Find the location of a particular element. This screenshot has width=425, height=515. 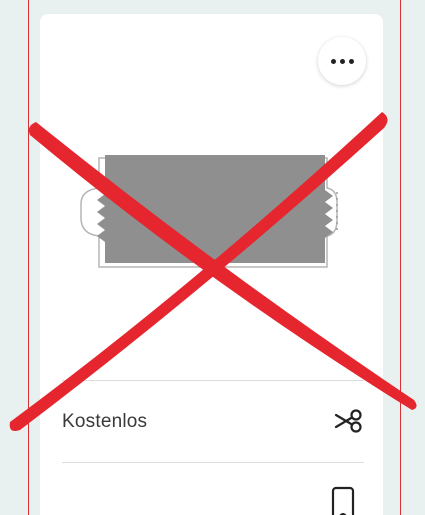

coupon-ticket-icon is located at coordinates (209, 211).